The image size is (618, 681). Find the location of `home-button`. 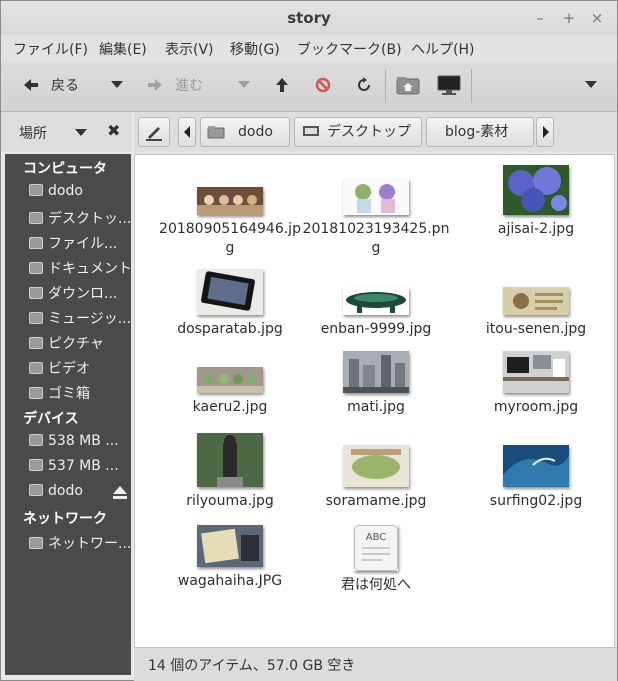

home-button is located at coordinates (408, 86).